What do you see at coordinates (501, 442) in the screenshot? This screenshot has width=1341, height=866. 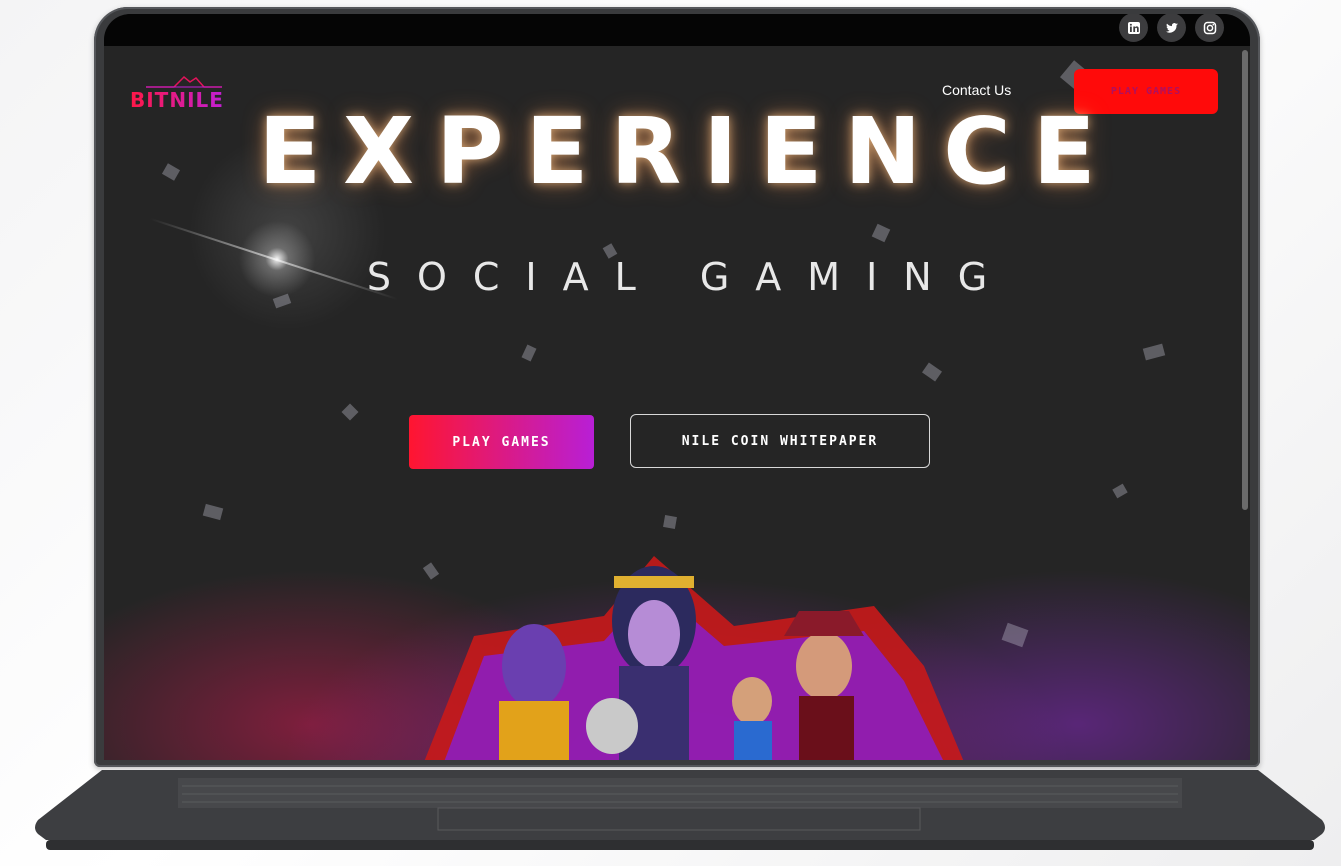 I see `play-games-button: PLAY GAMES` at bounding box center [501, 442].